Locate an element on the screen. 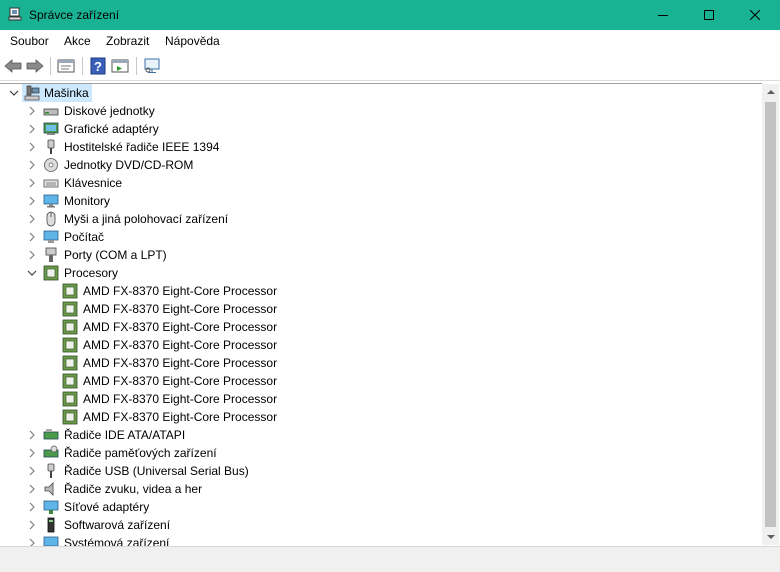 The height and width of the screenshot is (572, 780). tree-category-row: Počítač is located at coordinates (381, 237).